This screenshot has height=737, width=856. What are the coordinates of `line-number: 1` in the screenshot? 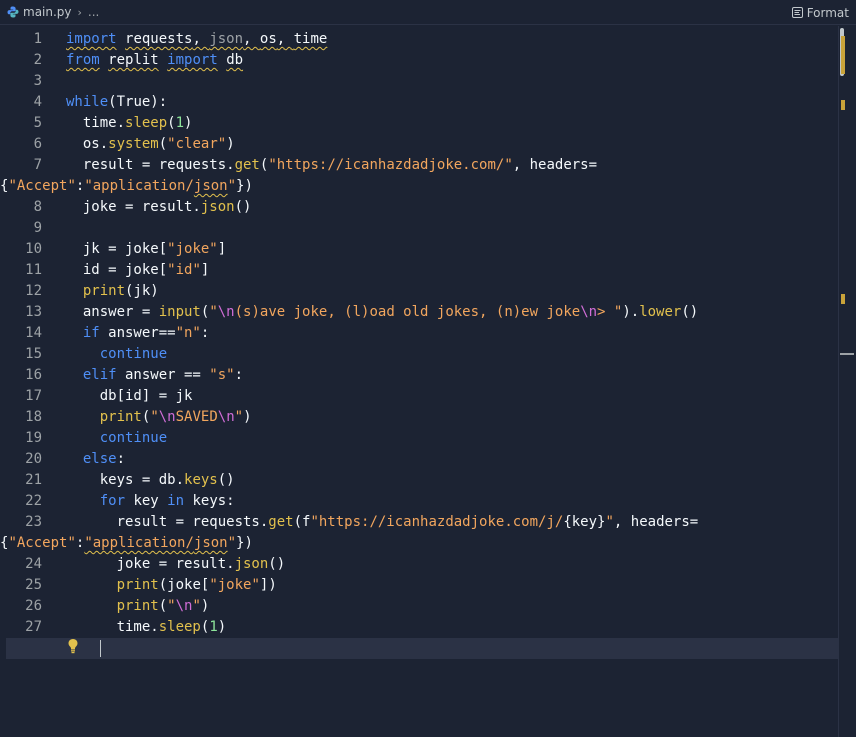 It's located at (37, 39).